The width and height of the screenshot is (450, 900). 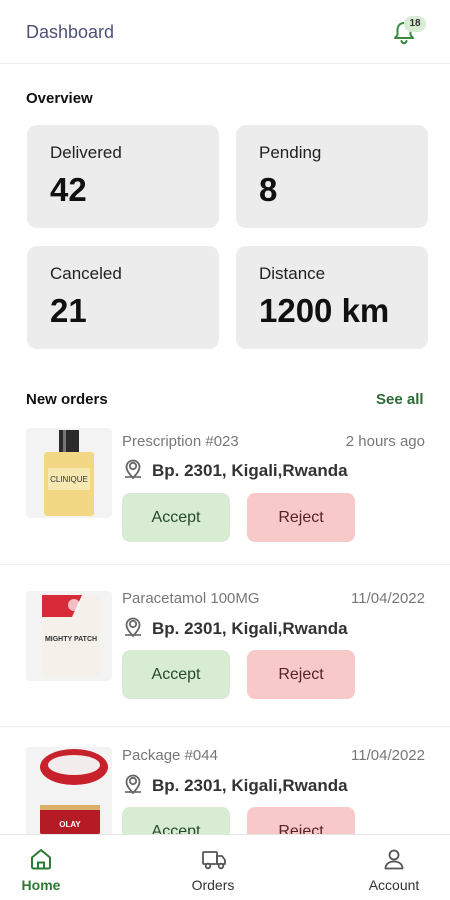 I want to click on brand-label: OLAY, so click(x=70, y=824).